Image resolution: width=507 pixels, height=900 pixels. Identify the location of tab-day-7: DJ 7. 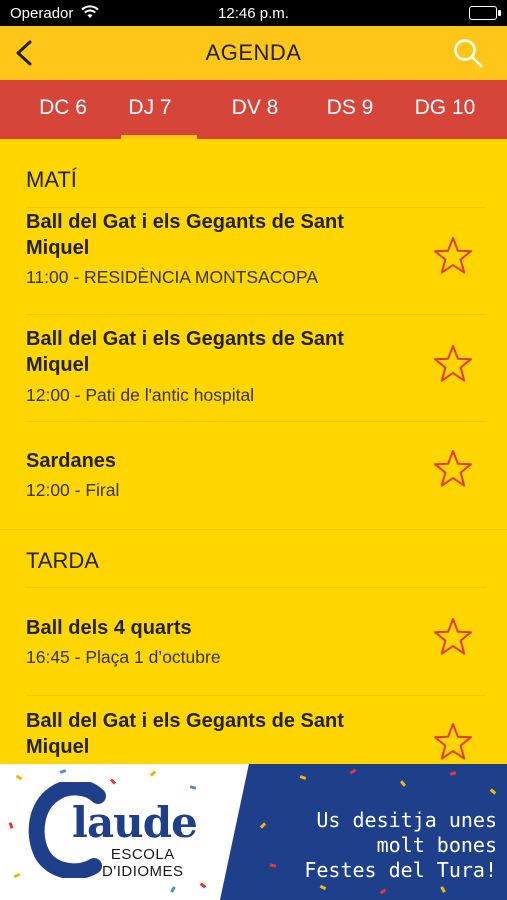
(150, 109).